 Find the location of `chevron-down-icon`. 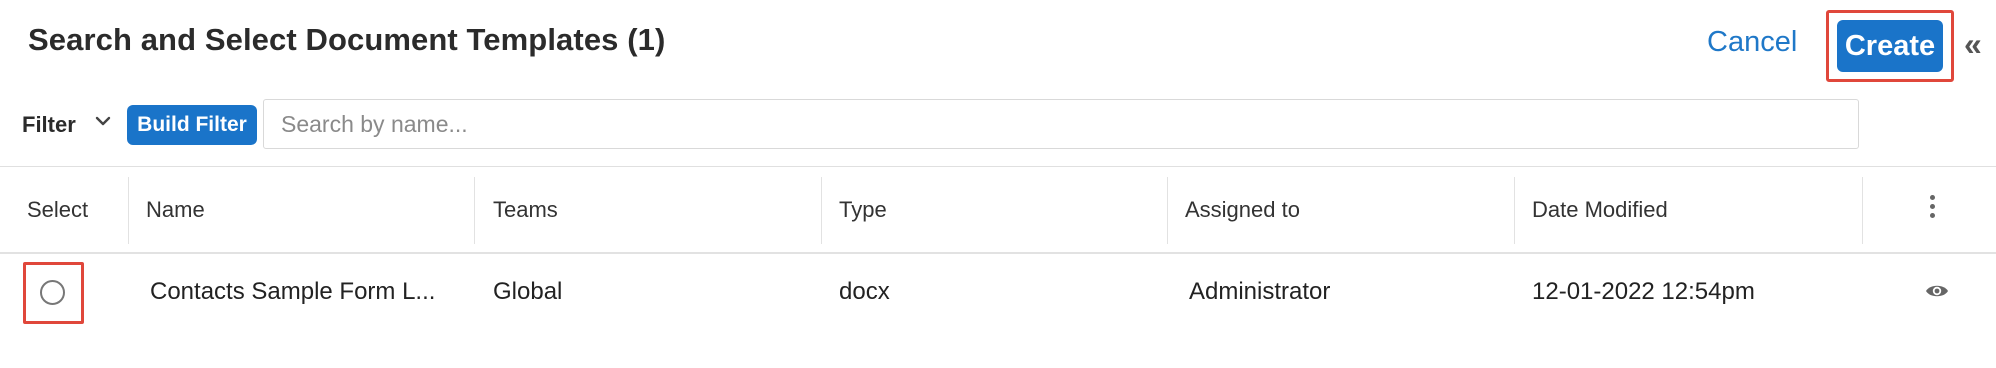

chevron-down-icon is located at coordinates (103, 121).